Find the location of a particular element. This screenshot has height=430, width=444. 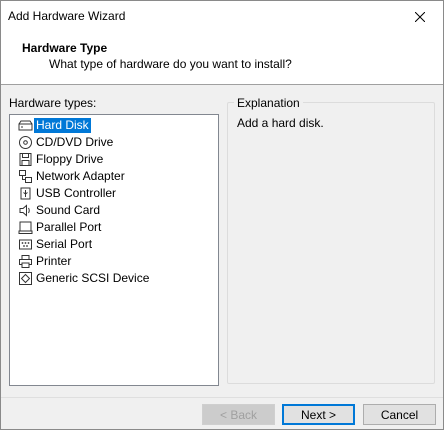

cancel-button: Cancel is located at coordinates (399, 414).